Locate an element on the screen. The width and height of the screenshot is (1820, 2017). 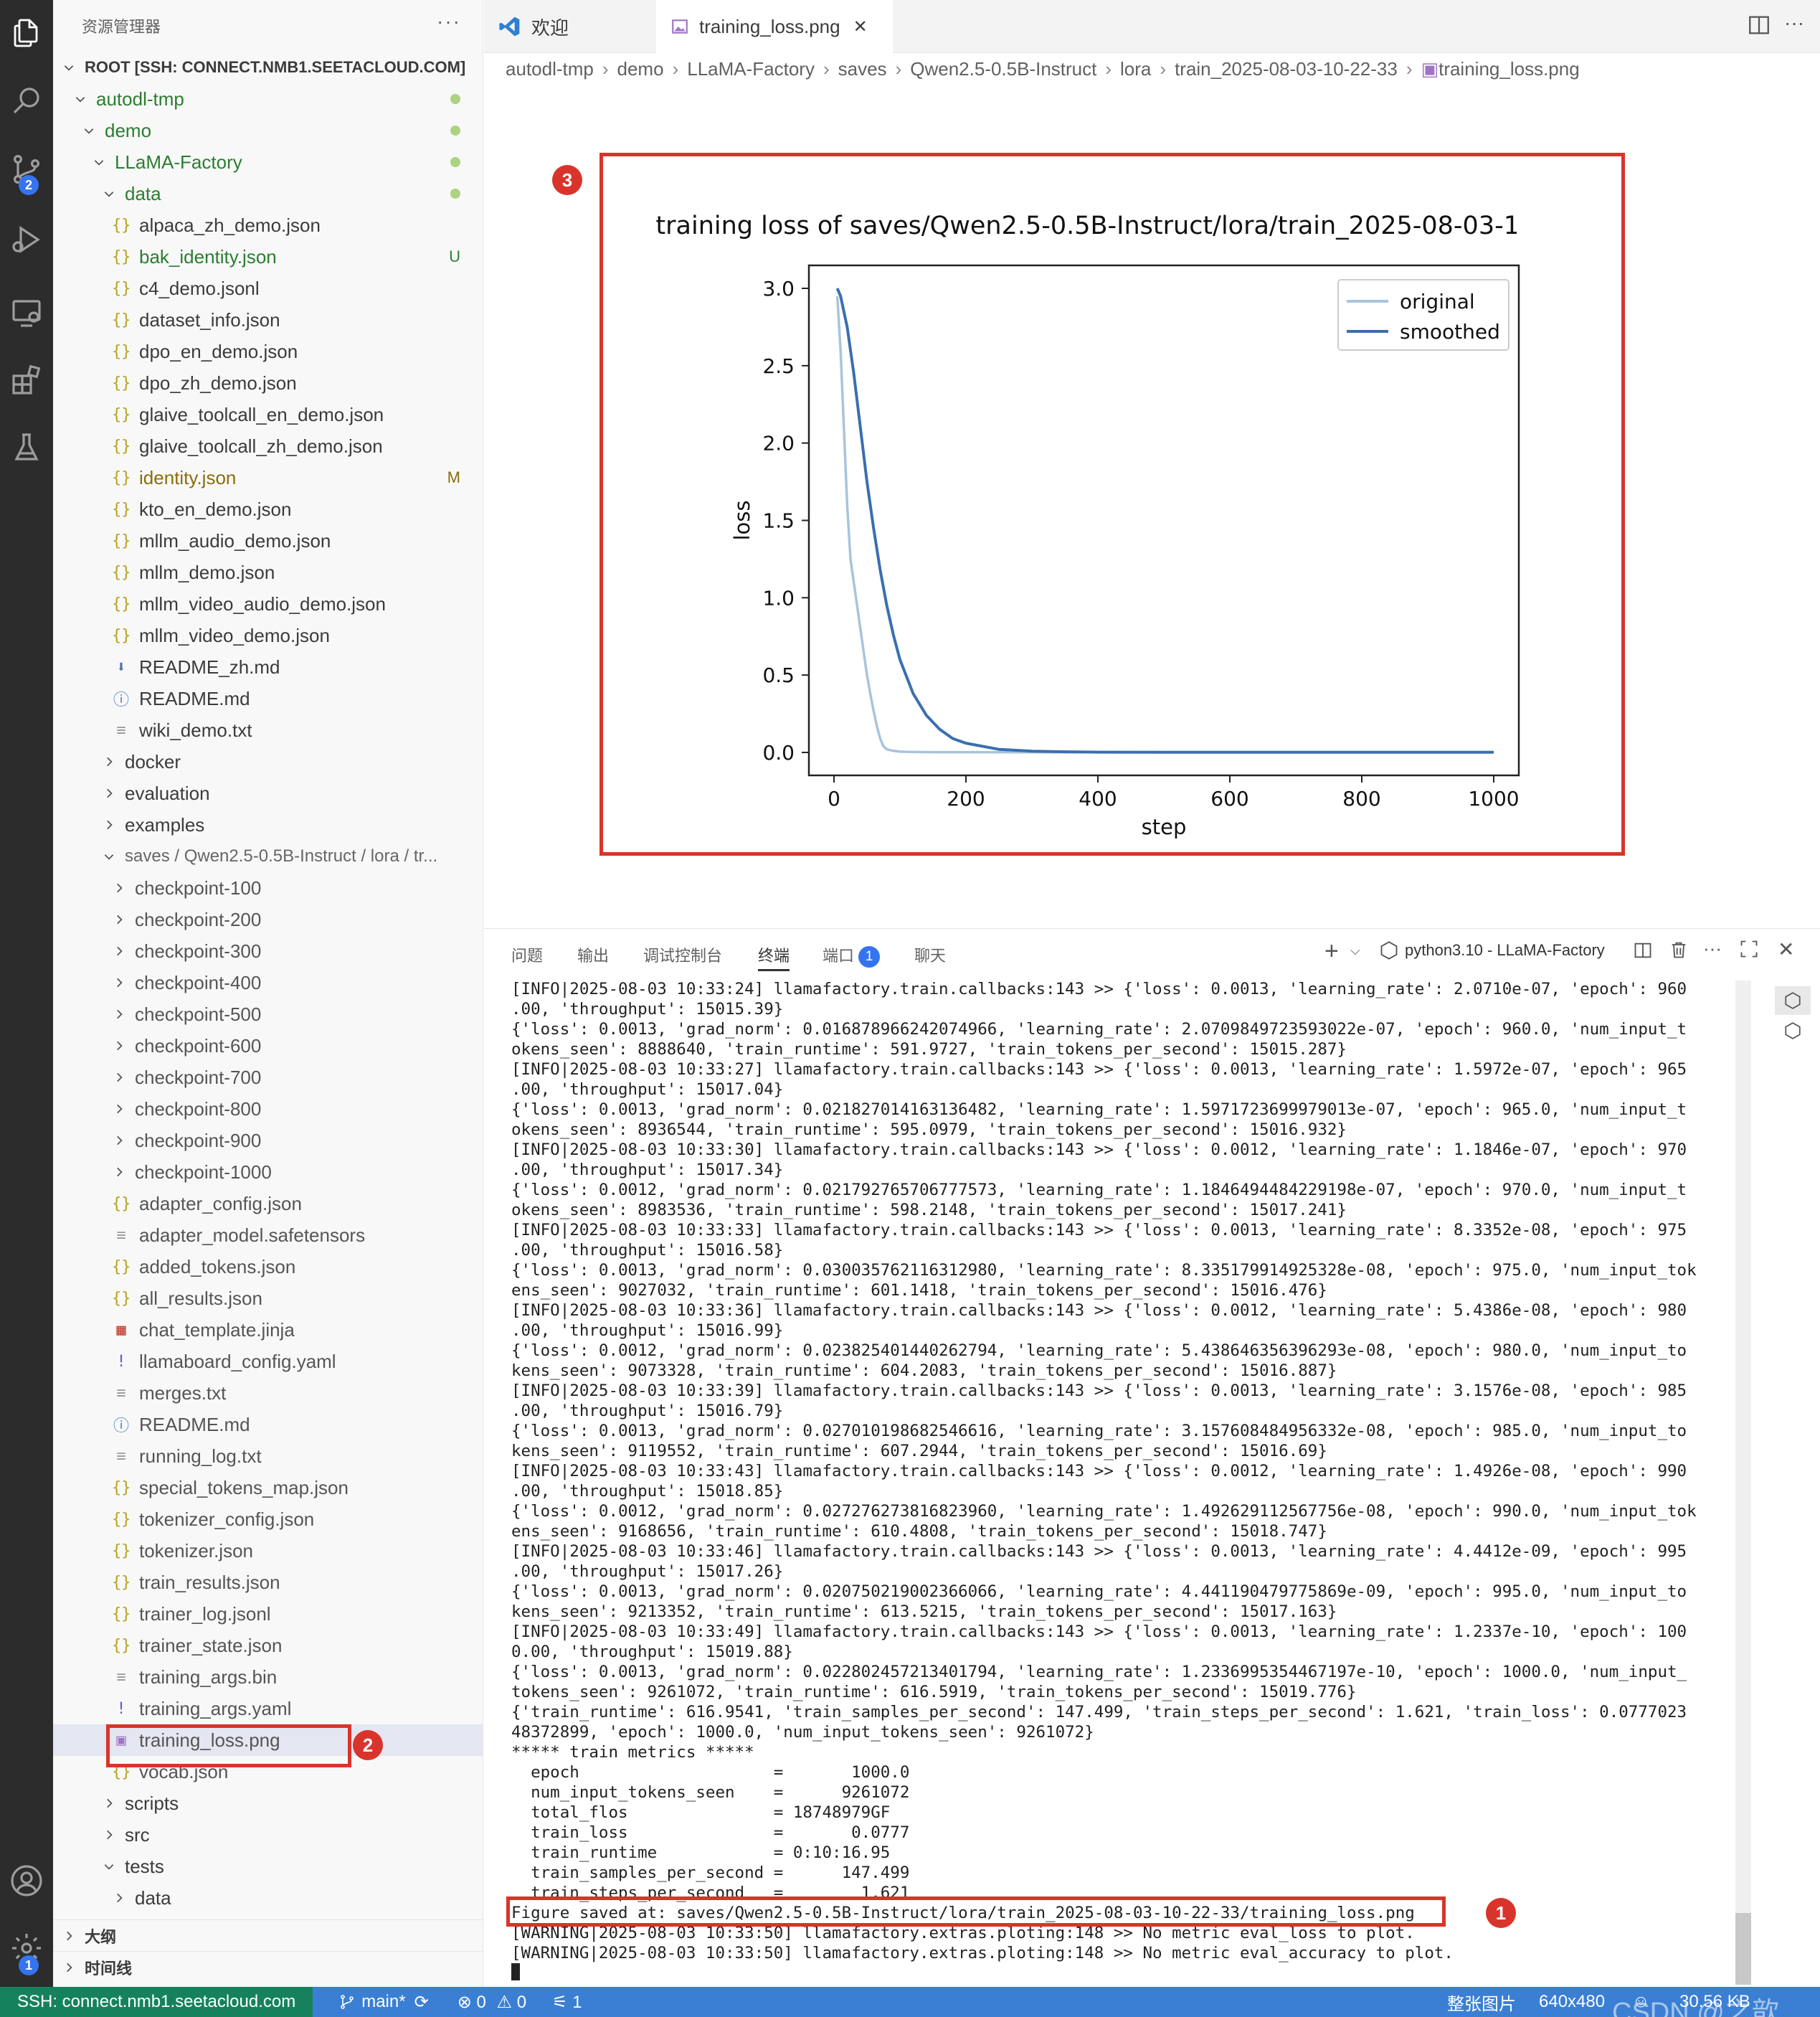
tree-item: ≡ adapter_model.safetensors is located at coordinates (268, 1235).